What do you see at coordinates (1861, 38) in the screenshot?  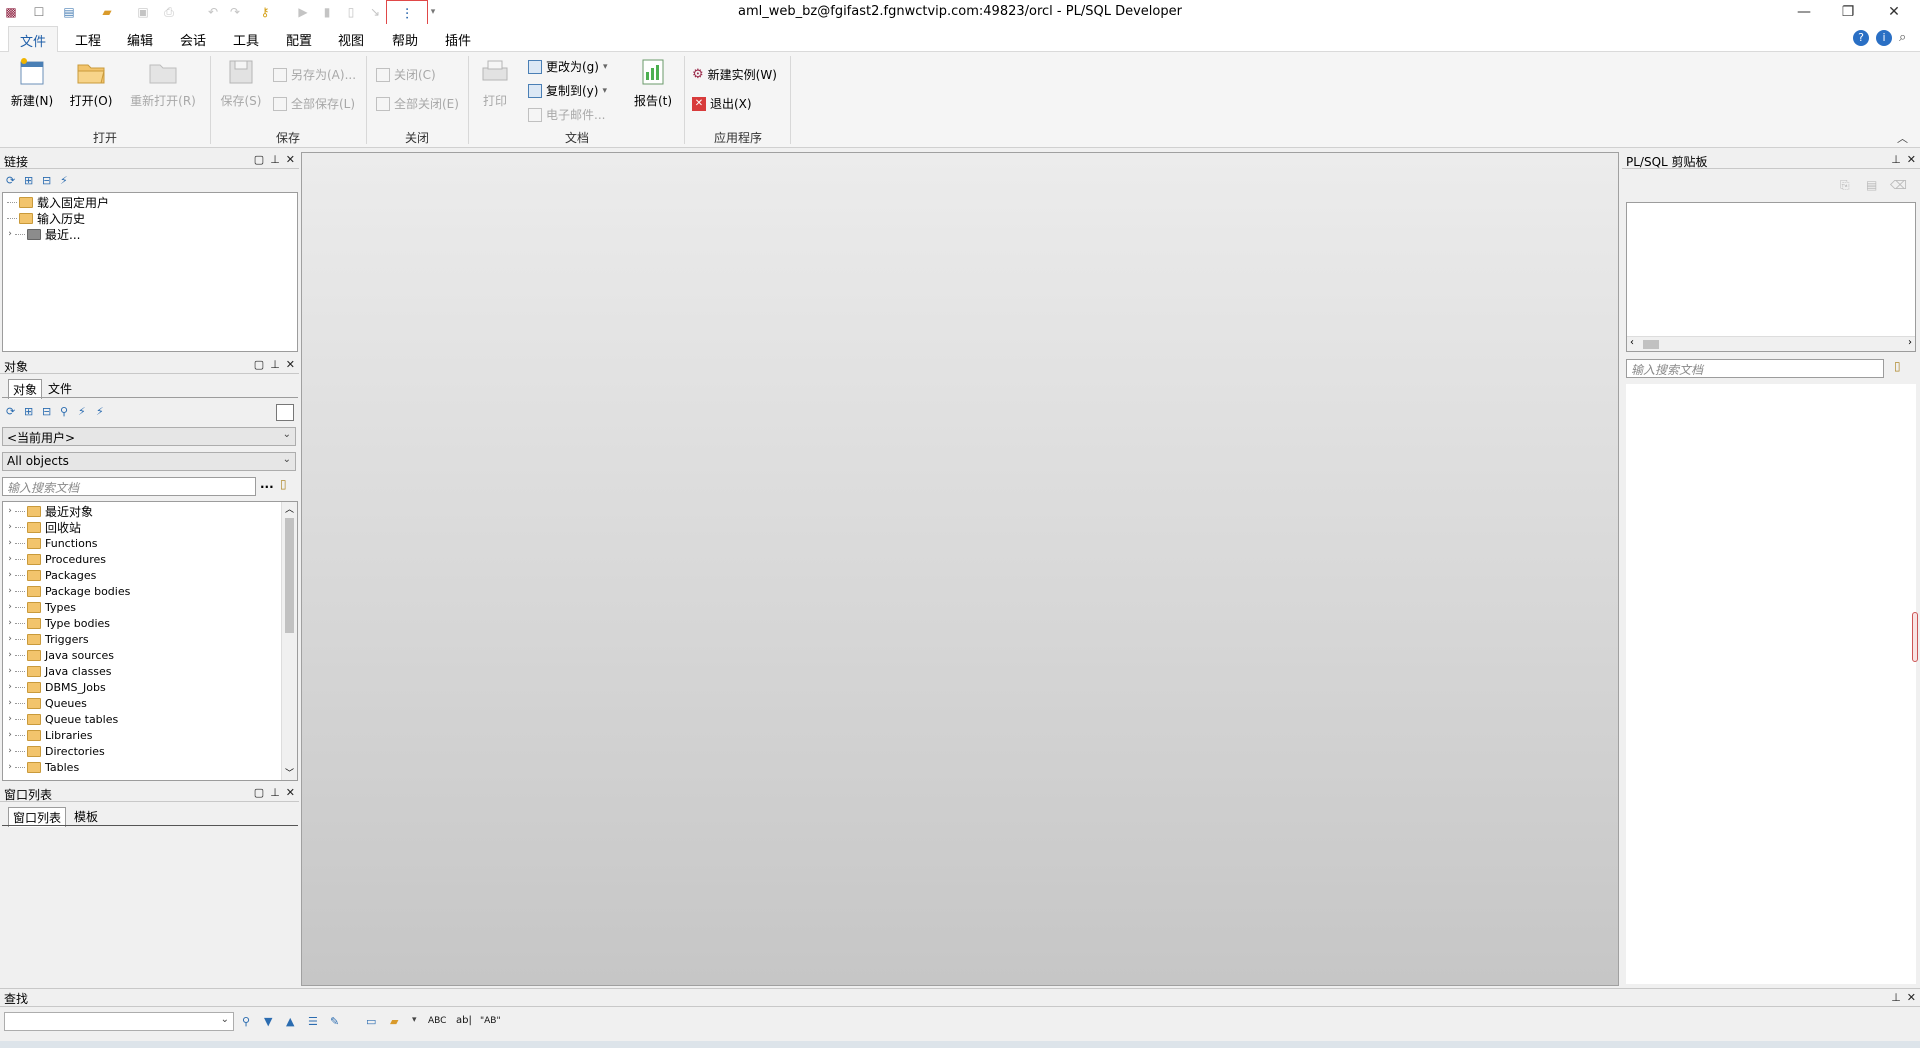 I see `help-icon: ?` at bounding box center [1861, 38].